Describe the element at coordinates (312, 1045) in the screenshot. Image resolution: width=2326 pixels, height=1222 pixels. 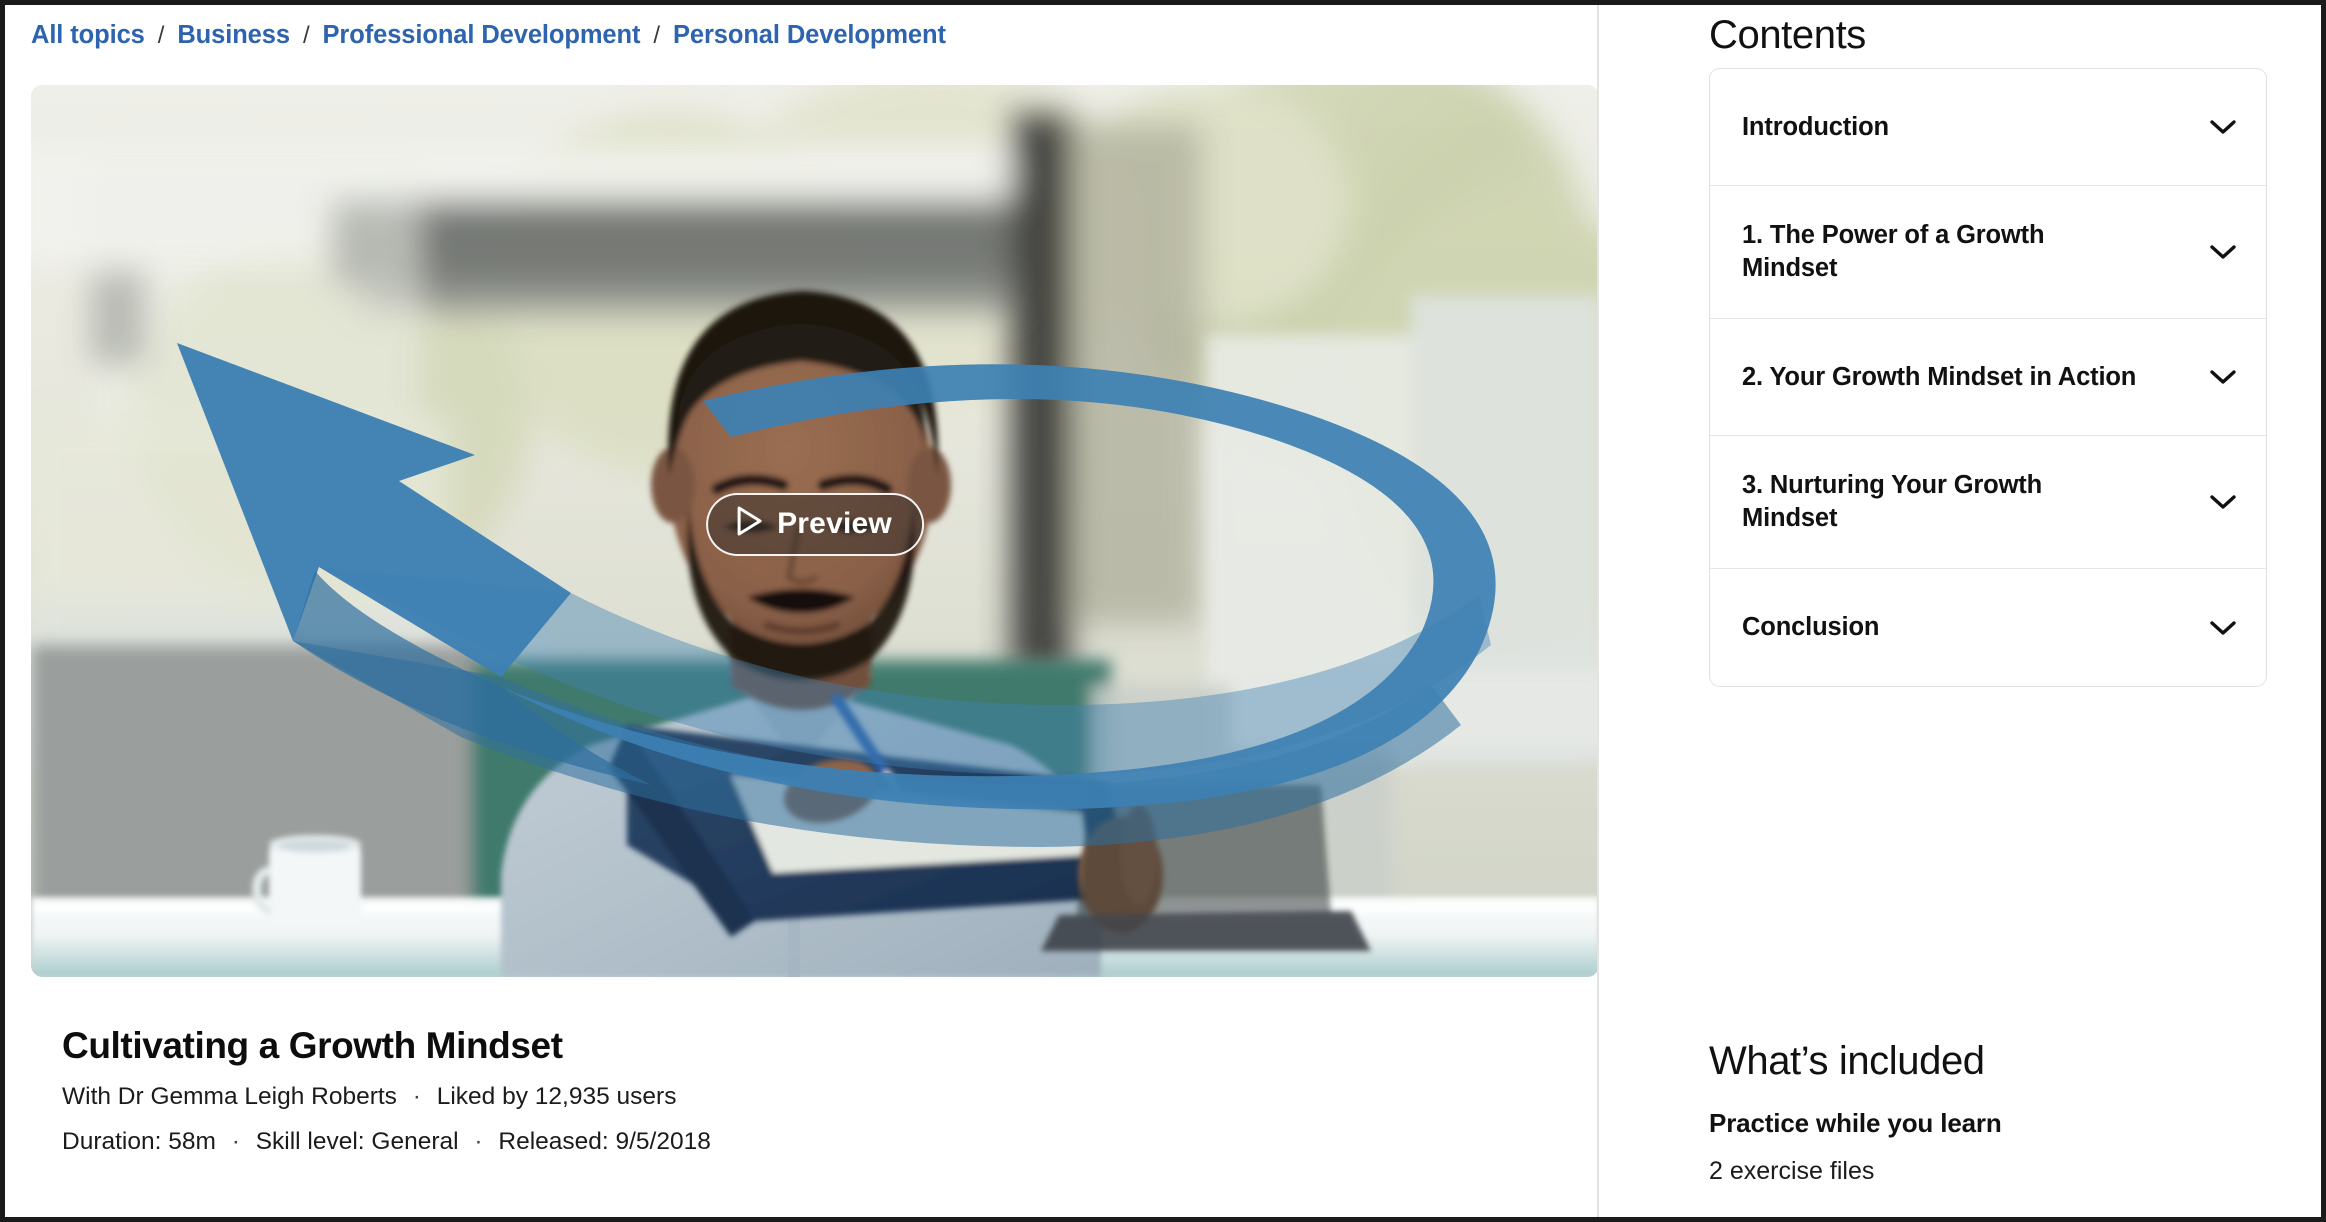
I see `page-title: Cultivating a Growth Mindset` at that location.